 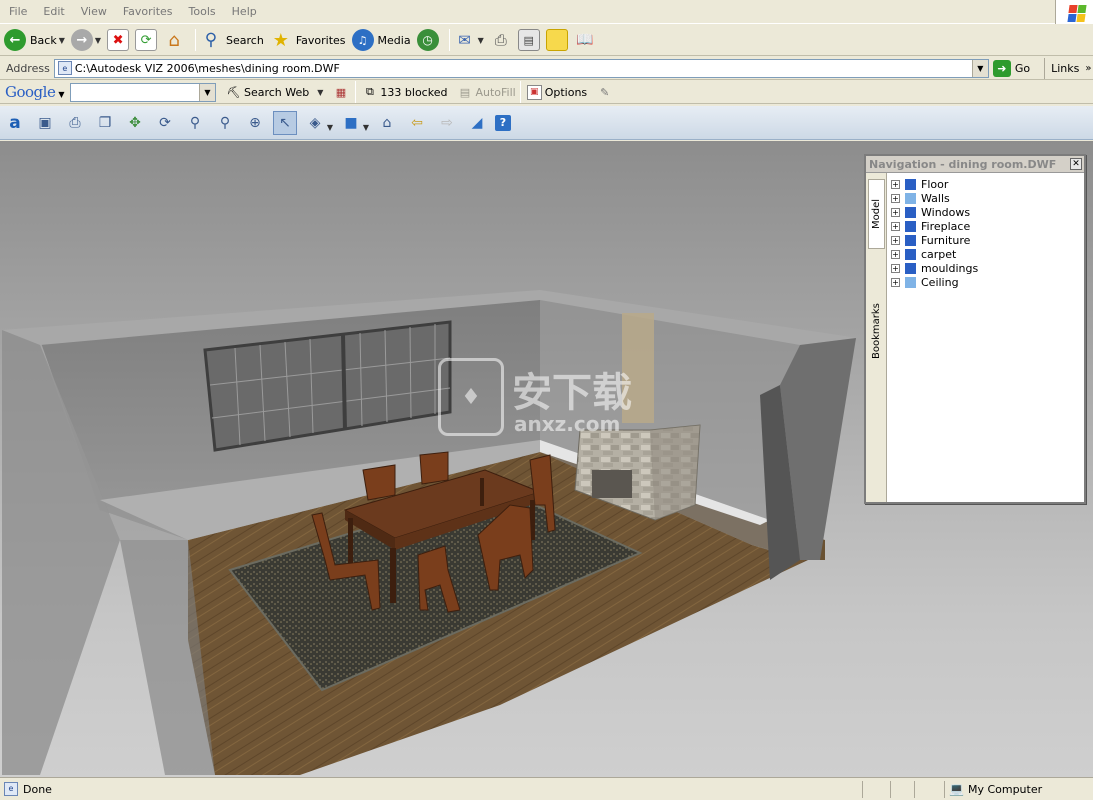 I want to click on pagerank-button: ▦, so click(x=342, y=92).